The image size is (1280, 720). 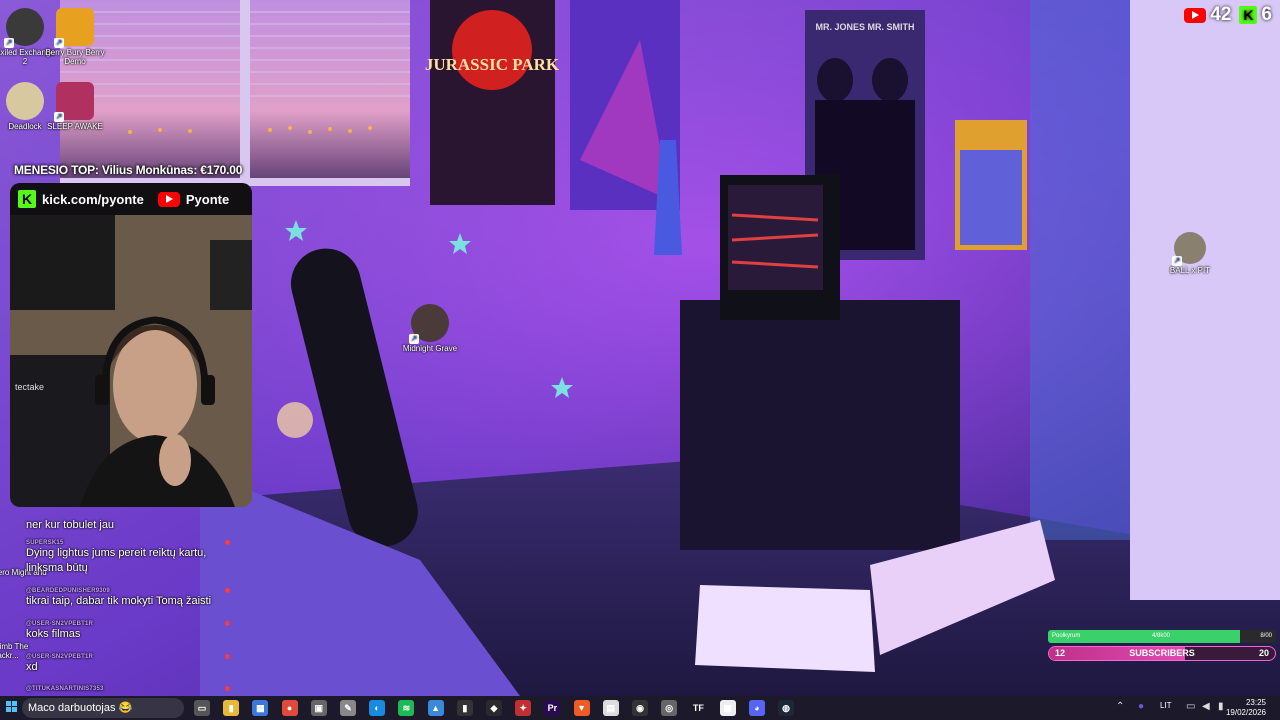 What do you see at coordinates (523, 708) in the screenshot?
I see `taskbar-app-12-icon: ✦` at bounding box center [523, 708].